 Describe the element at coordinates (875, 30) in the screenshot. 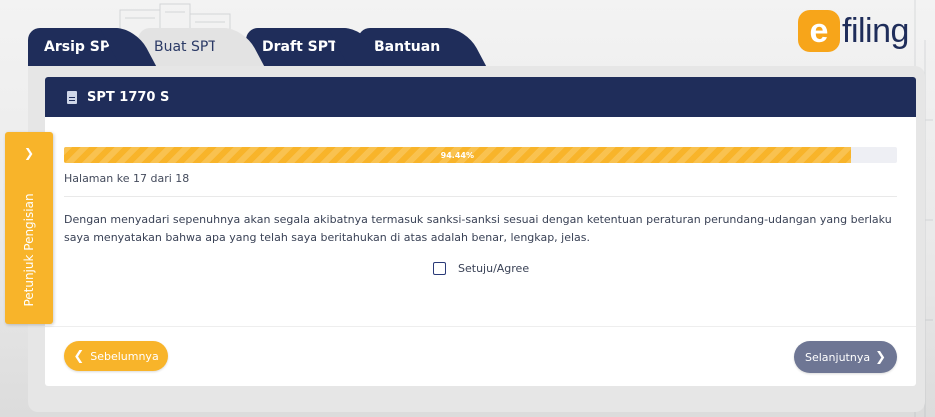

I see `efiling-logo-word: filing` at that location.